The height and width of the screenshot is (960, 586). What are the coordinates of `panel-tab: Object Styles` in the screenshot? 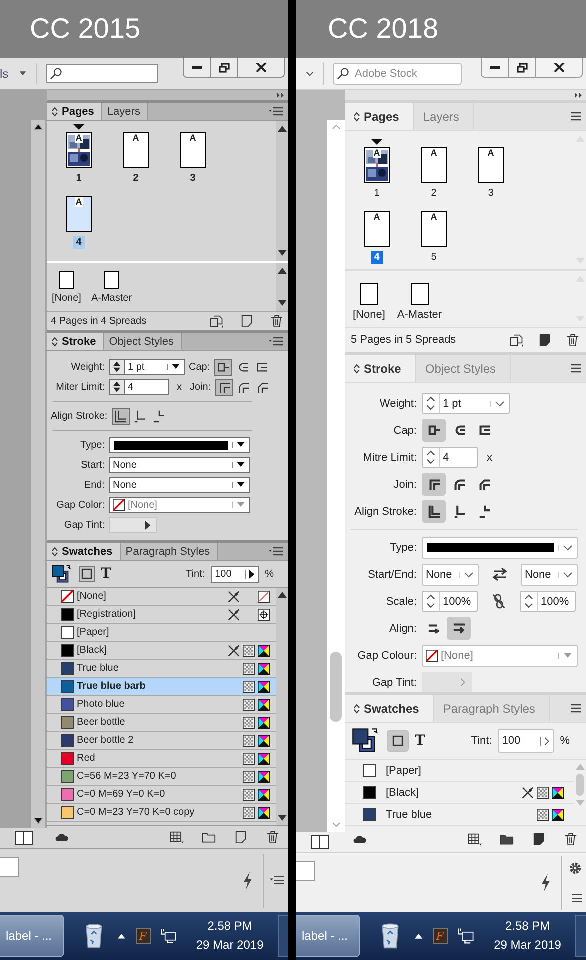 It's located at (143, 341).